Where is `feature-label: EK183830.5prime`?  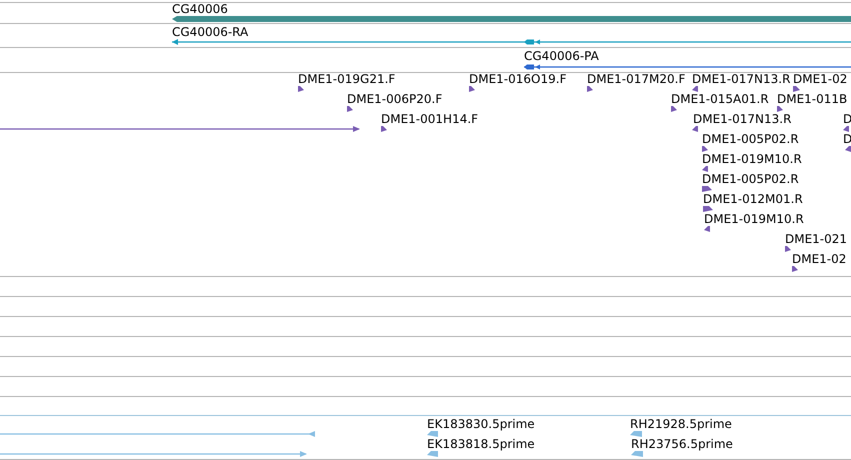 feature-label: EK183830.5prime is located at coordinates (481, 424).